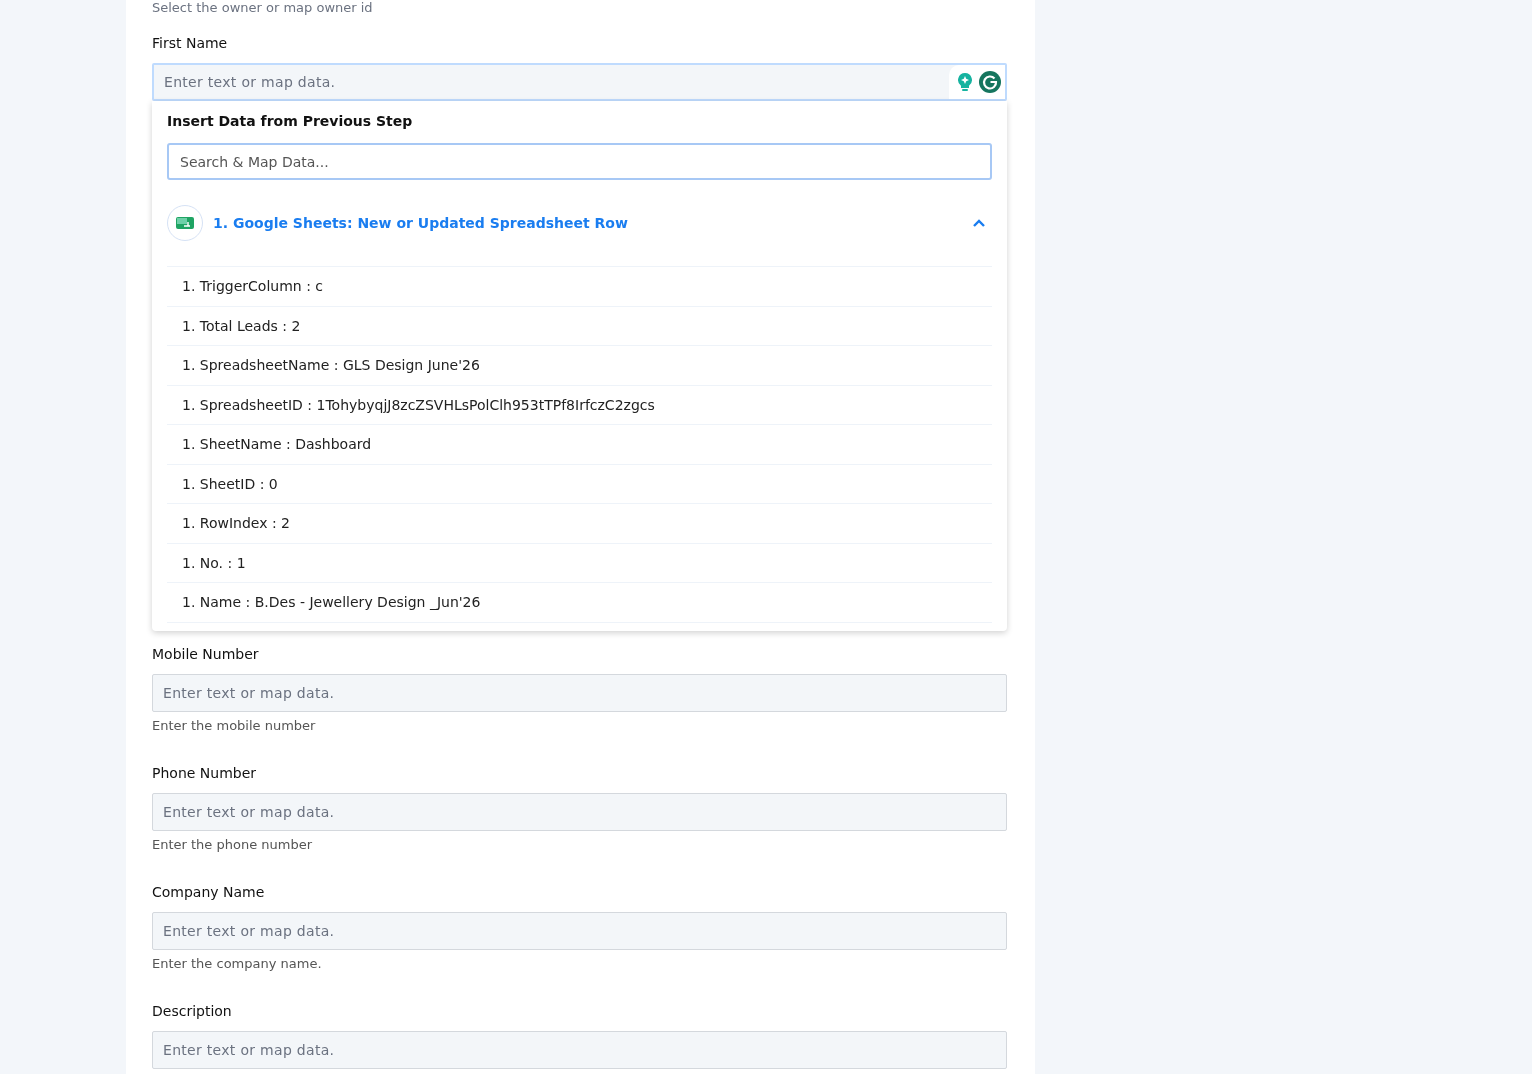 The image size is (1532, 1074). Describe the element at coordinates (192, 1010) in the screenshot. I see `field-label: Description` at that location.